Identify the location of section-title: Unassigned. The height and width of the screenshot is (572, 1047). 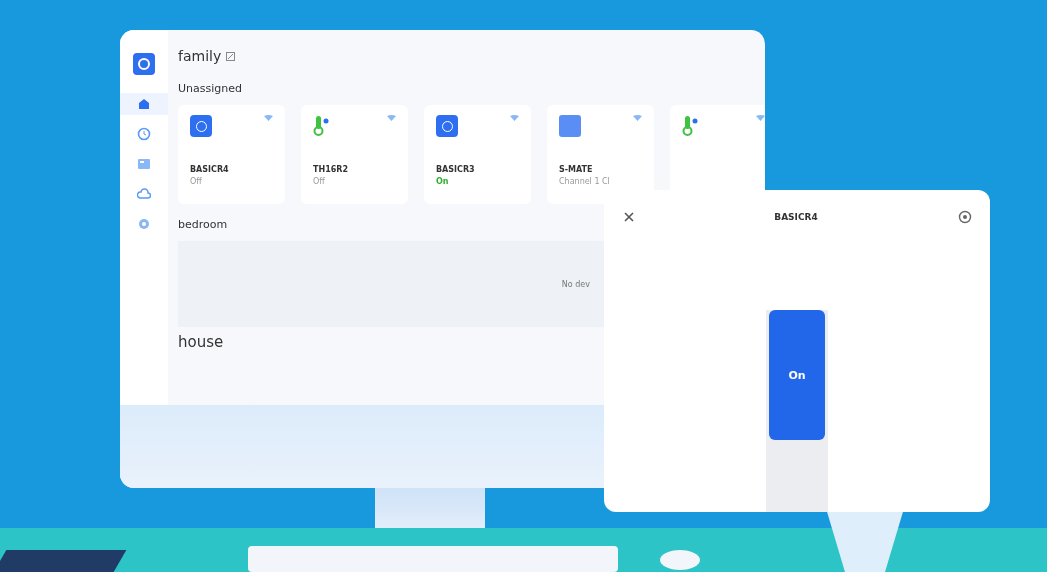
(210, 88).